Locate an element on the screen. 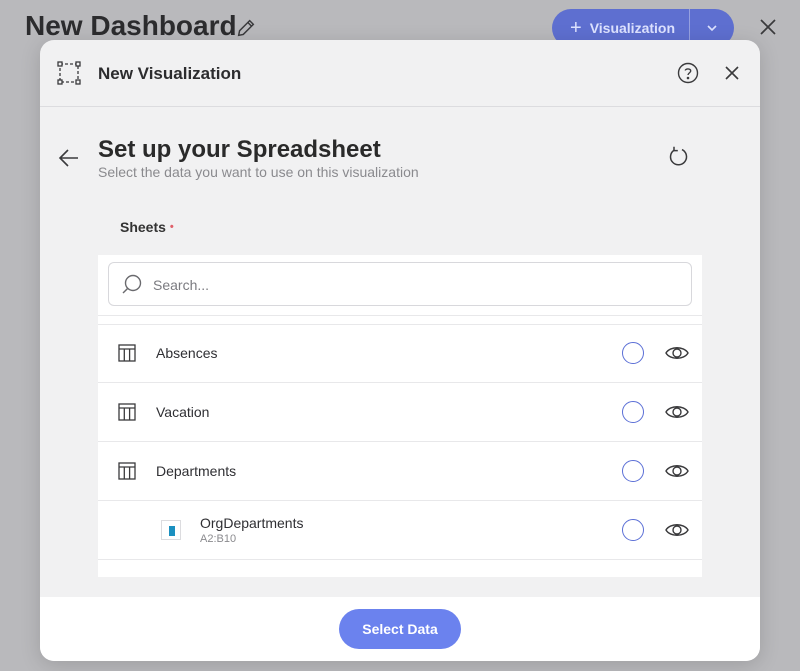 The image size is (800, 671). dashboard-title: New Dashboard is located at coordinates (131, 25).